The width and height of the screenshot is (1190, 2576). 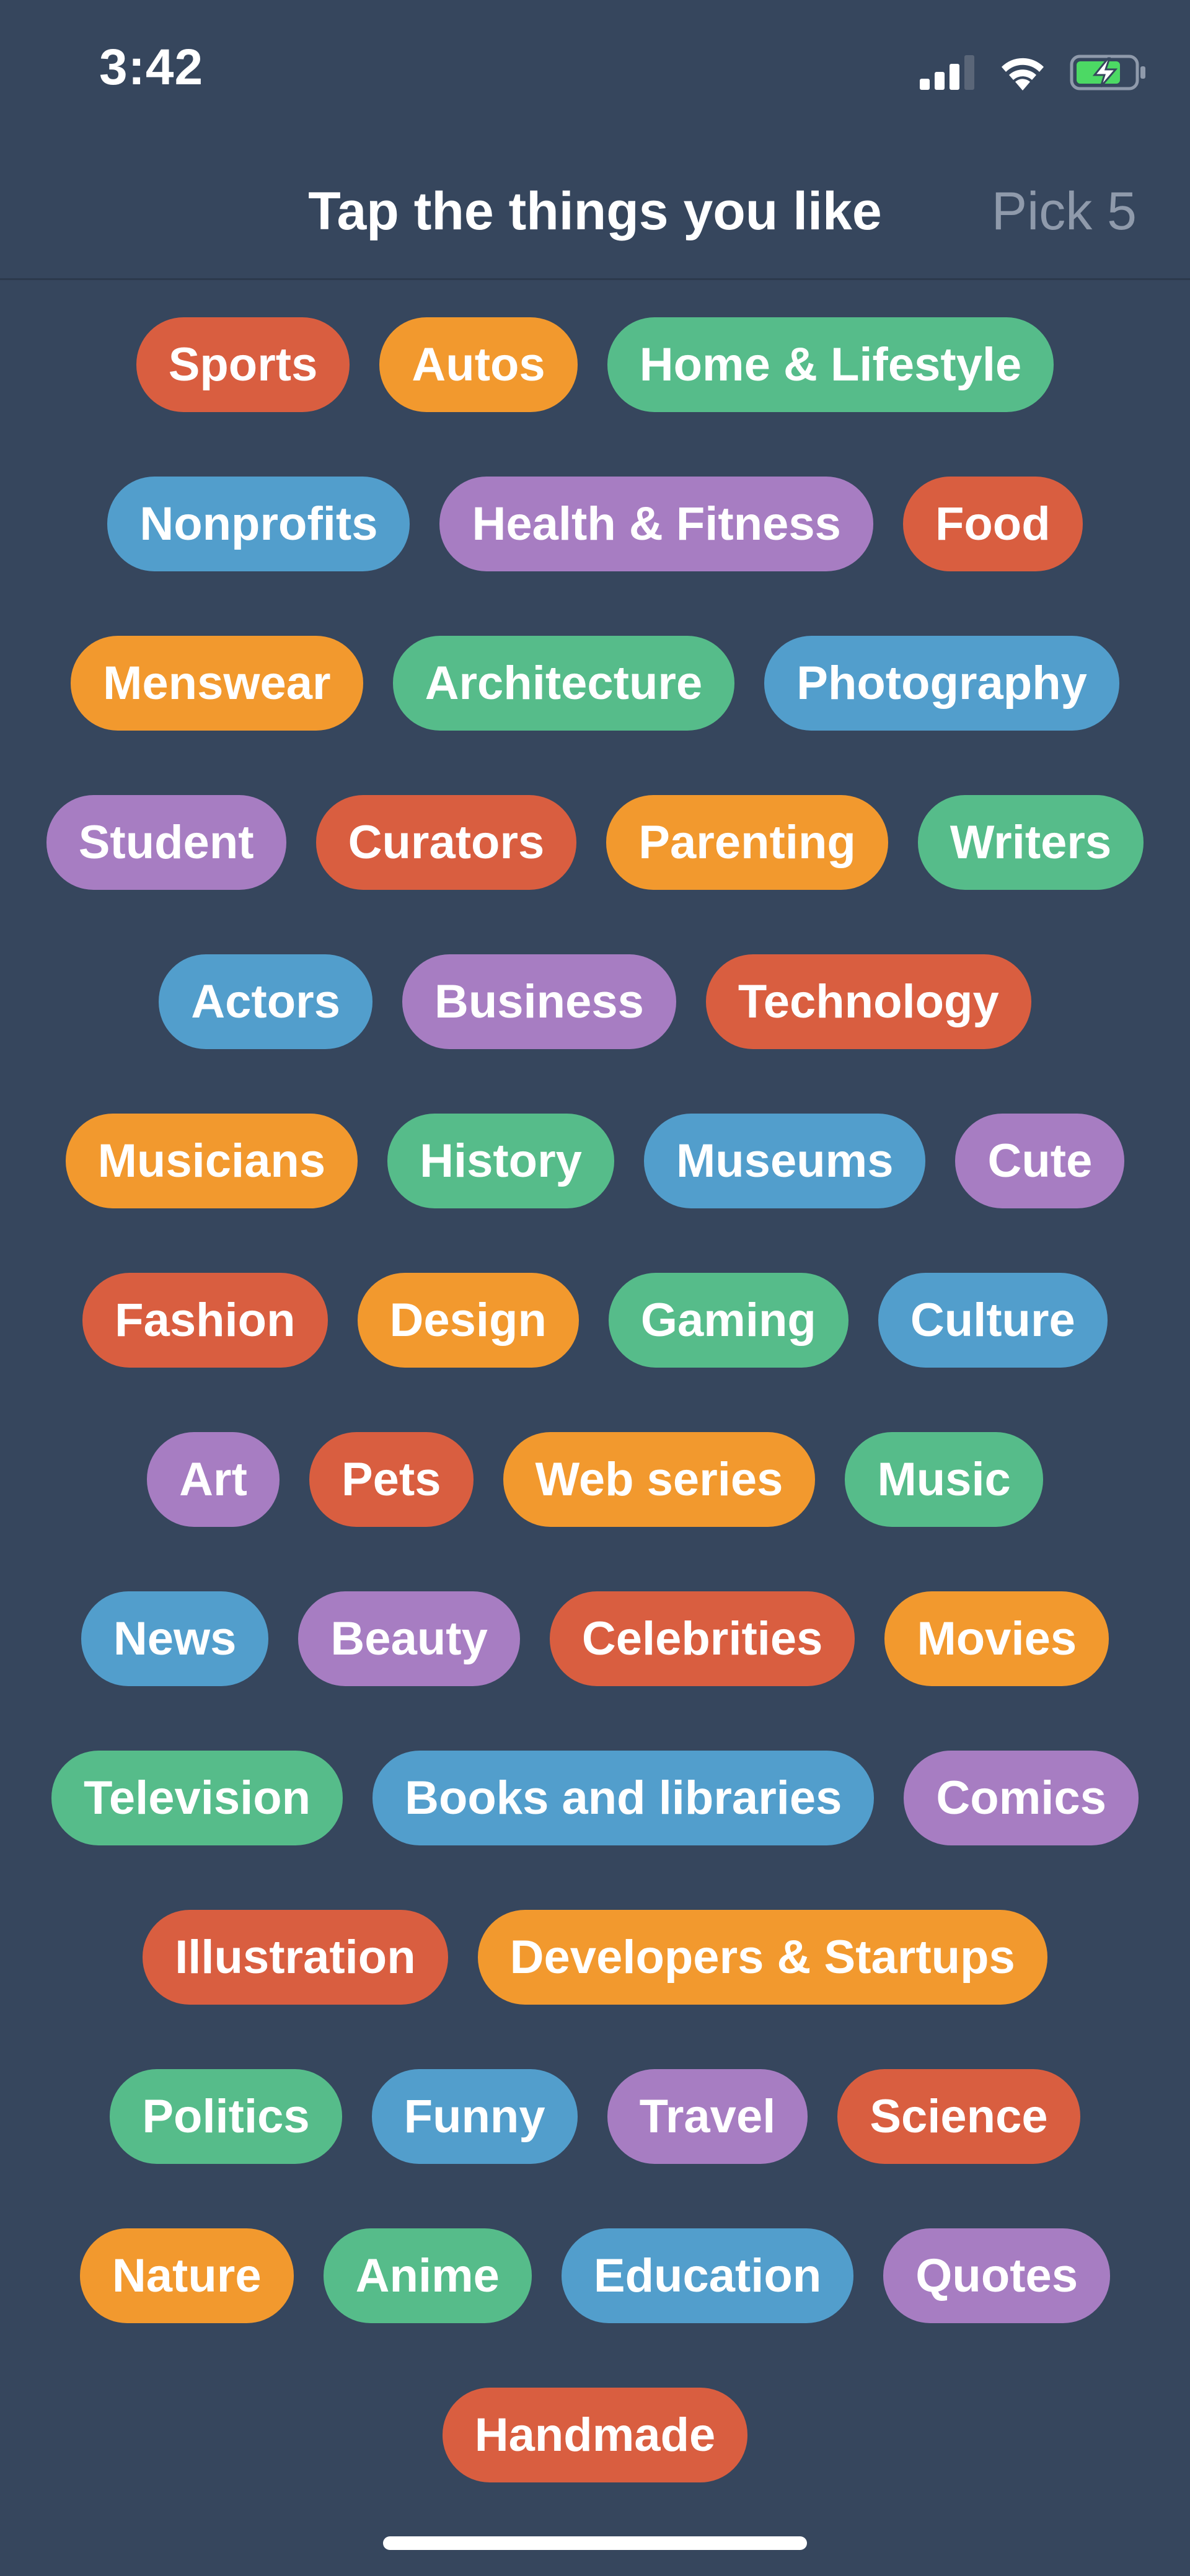 I want to click on tag-pill: Home & Lifestyle, so click(x=830, y=364).